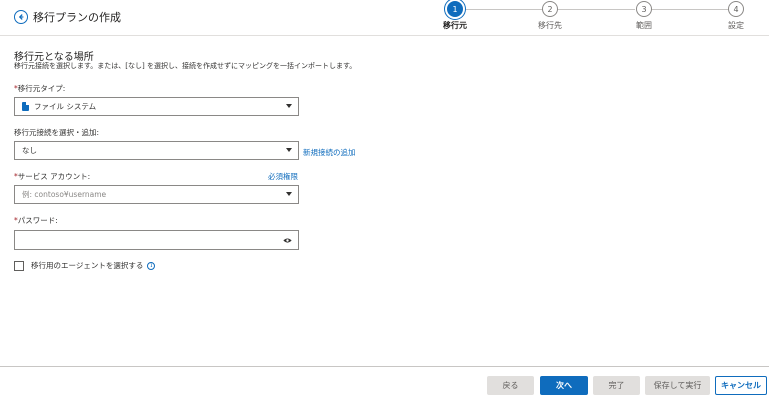  I want to click on step-3-indicator: 3, so click(644, 9).